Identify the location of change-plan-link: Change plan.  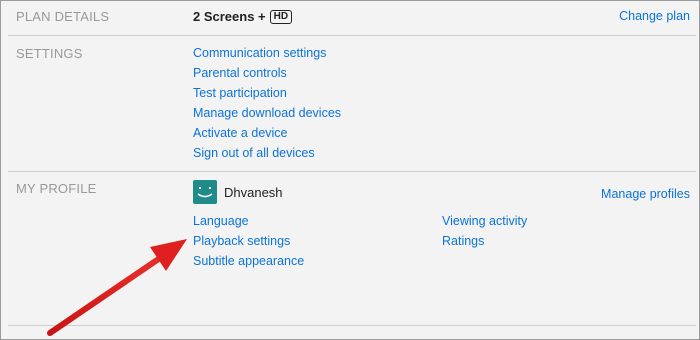
(654, 16).